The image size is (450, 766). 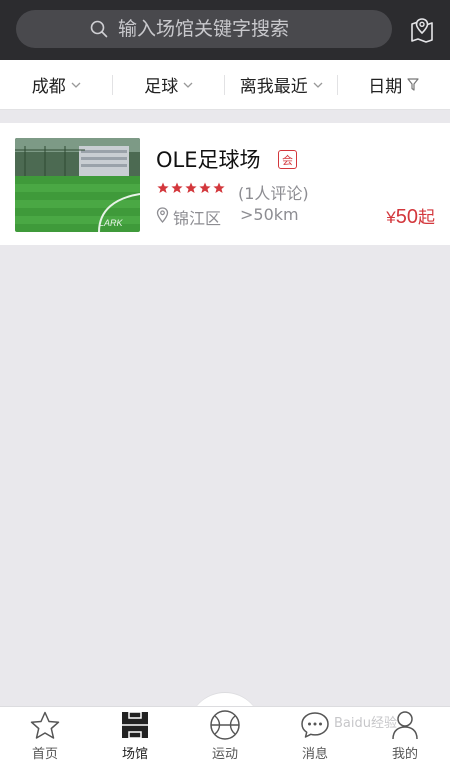 What do you see at coordinates (413, 84) in the screenshot?
I see `filter-funnel-icon` at bounding box center [413, 84].